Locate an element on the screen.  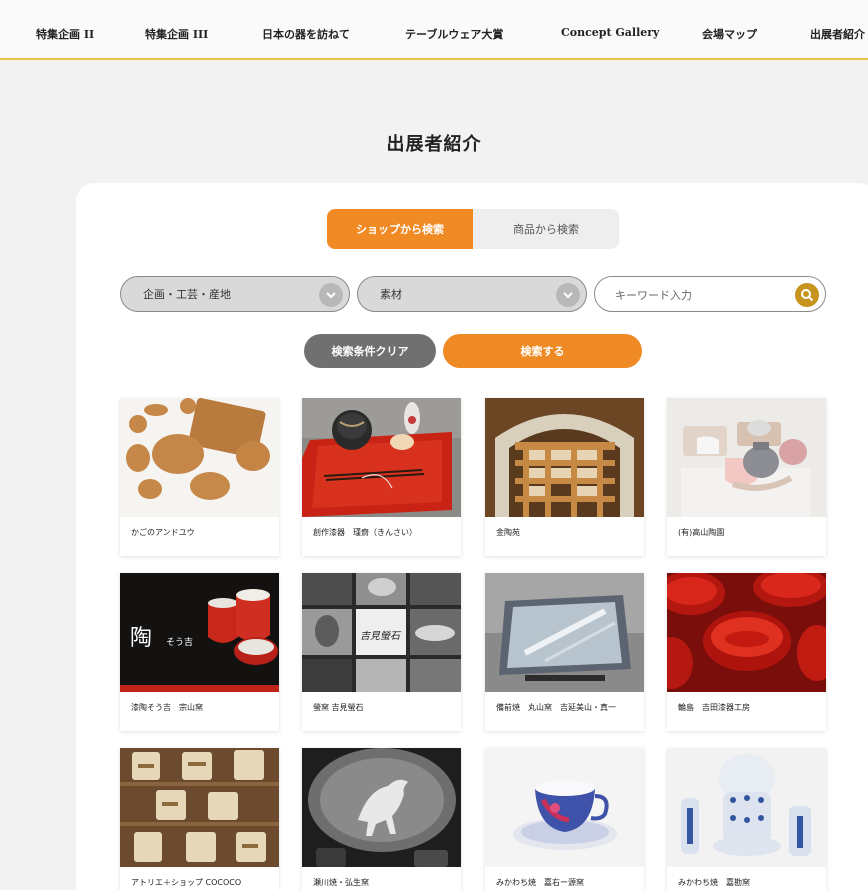
exhibitor-card: アトリエ＋ショップ COCOCO is located at coordinates (199, 819).